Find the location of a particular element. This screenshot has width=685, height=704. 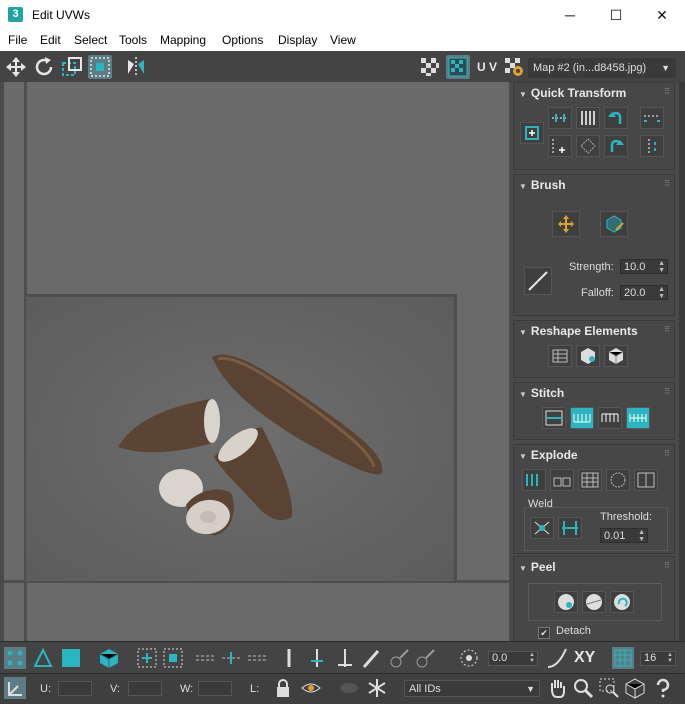

flatten-by-material-icon is located at coordinates (646, 480).